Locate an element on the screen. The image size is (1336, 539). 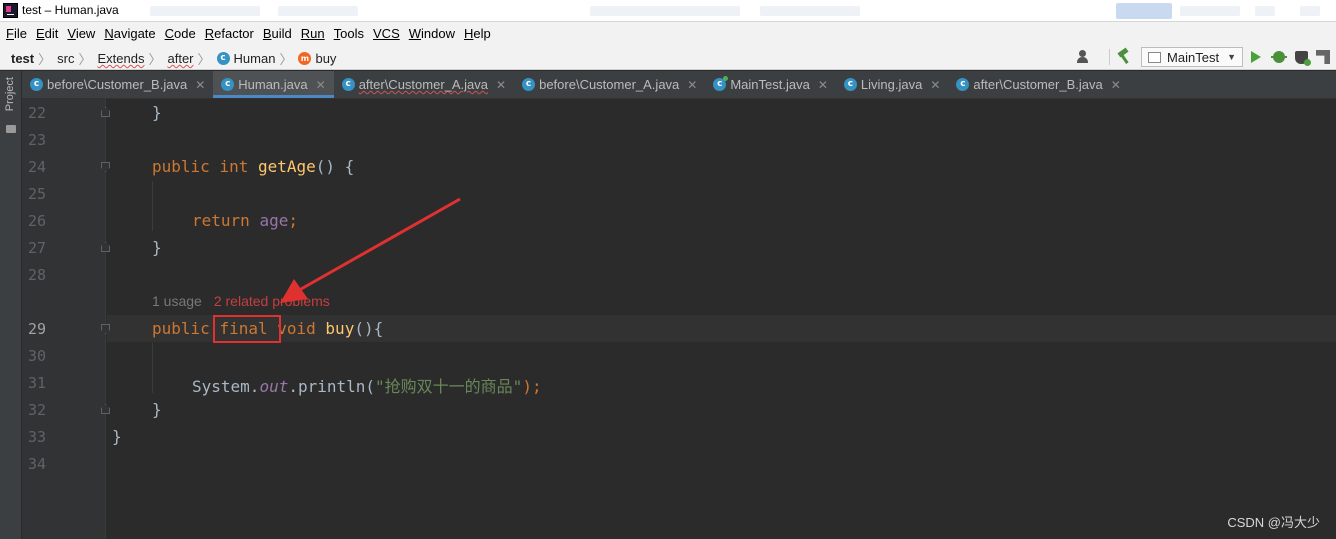
menu-mnemonic: V is located at coordinates (71, 33).